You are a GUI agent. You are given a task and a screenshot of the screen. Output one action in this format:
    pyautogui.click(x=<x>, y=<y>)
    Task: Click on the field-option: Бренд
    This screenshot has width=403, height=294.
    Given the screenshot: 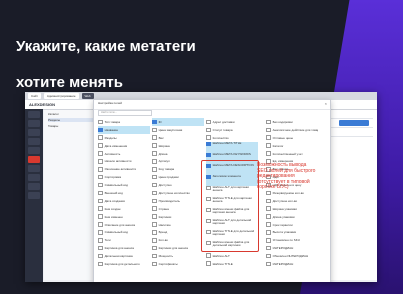 What is the action you would take?
    pyautogui.click(x=178, y=232)
    